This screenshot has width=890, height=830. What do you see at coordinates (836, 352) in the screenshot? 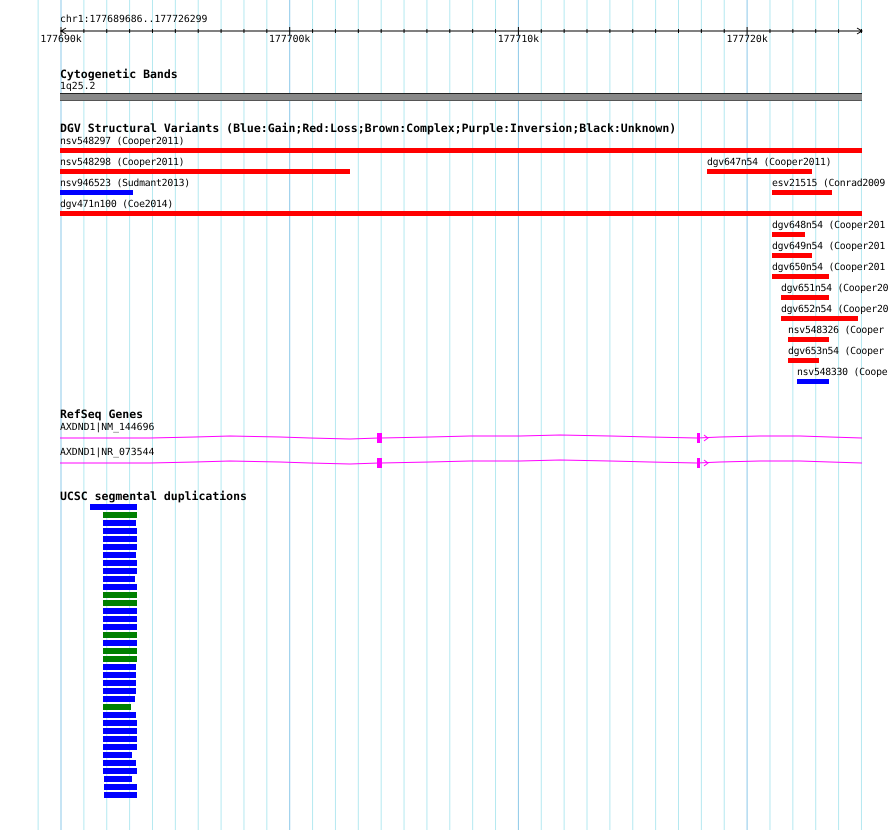
I see `variant-label: dgv653n54 (Cooper` at bounding box center [836, 352].